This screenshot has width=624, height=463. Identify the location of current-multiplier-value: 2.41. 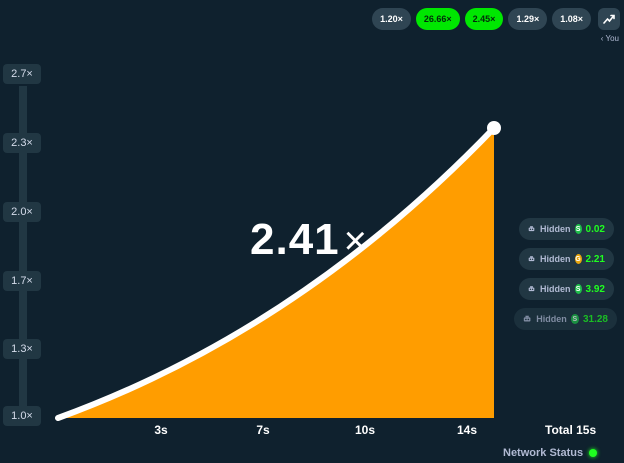
(295, 239).